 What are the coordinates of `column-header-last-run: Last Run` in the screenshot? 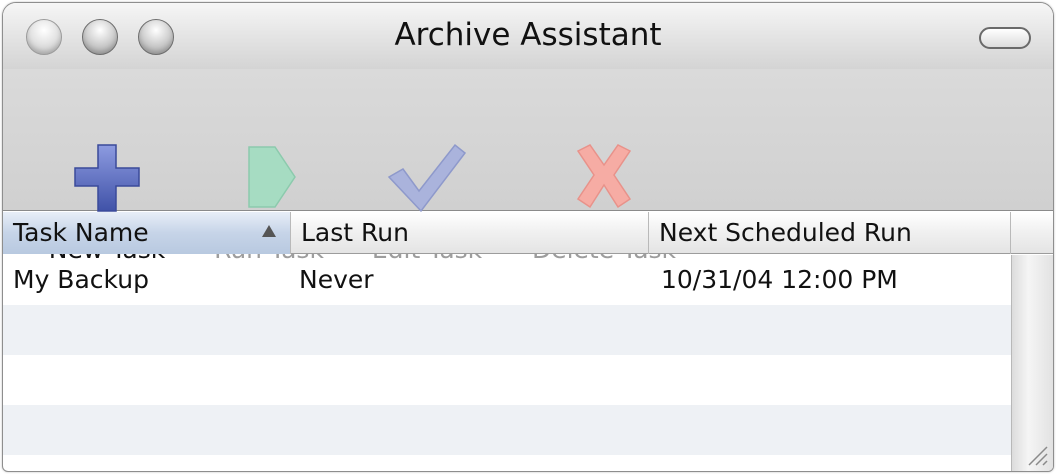 It's located at (470, 233).